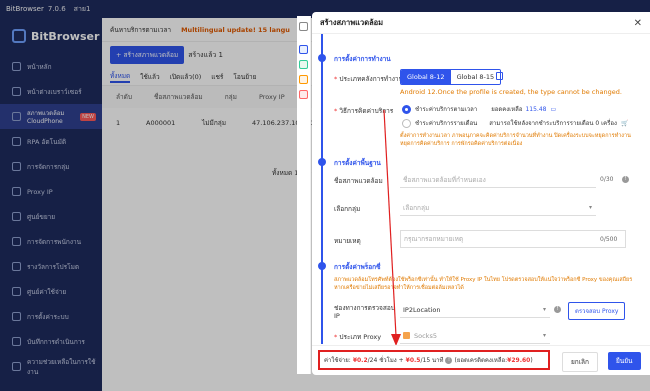 This screenshot has height=391, width=650. What do you see at coordinates (416, 207) in the screenshot?
I see `group-placeholder: เลือกกลุ่ม` at bounding box center [416, 207].